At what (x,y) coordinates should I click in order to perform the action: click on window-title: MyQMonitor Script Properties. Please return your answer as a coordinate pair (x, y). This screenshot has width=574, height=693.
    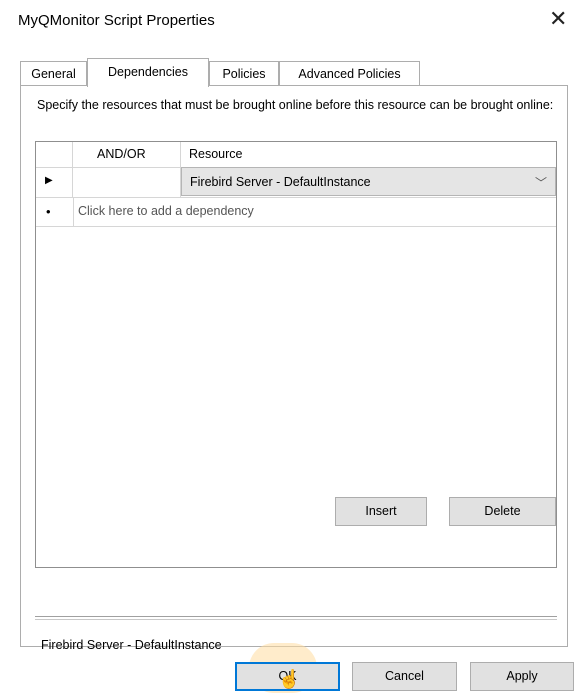
    Looking at the image, I should click on (116, 20).